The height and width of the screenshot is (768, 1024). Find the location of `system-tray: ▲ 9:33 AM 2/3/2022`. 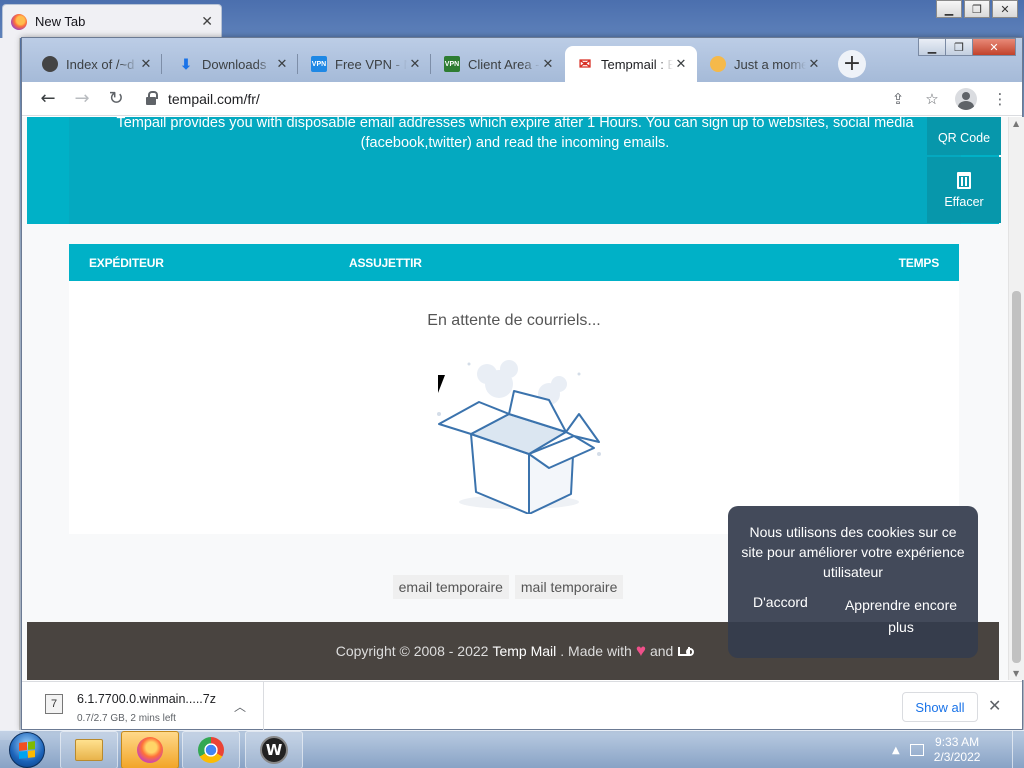

system-tray: ▲ 9:33 AM 2/3/2022 is located at coordinates (936, 749).